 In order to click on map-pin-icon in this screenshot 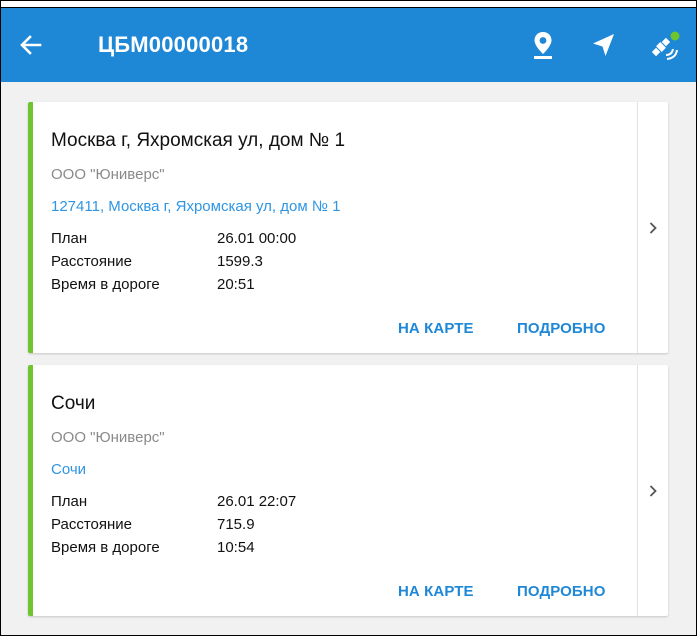, I will do `click(543, 45)`.